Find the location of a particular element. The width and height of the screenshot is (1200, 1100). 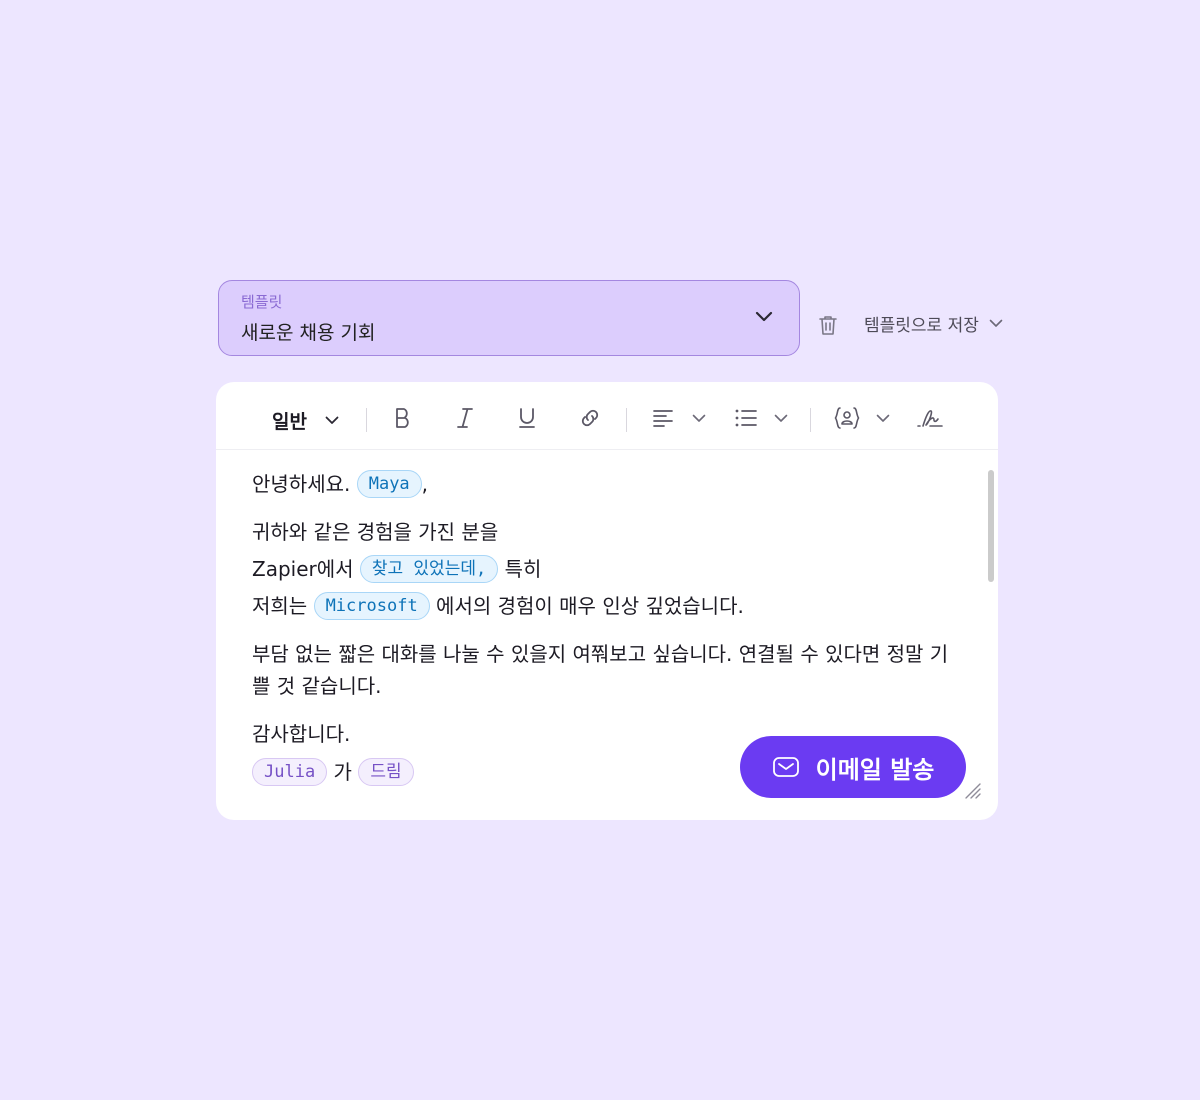

link-icon is located at coordinates (590, 418).